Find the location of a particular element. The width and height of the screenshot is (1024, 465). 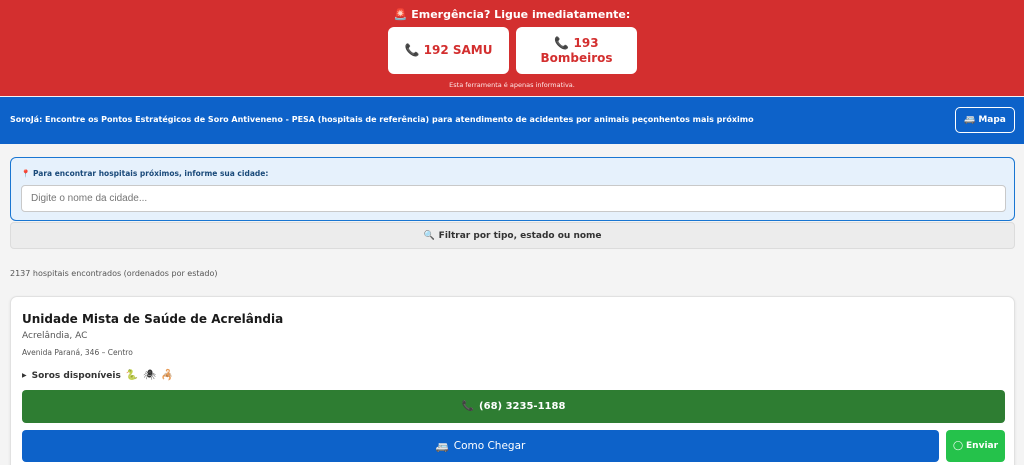

magnifier-icon: 🔍 is located at coordinates (429, 235).